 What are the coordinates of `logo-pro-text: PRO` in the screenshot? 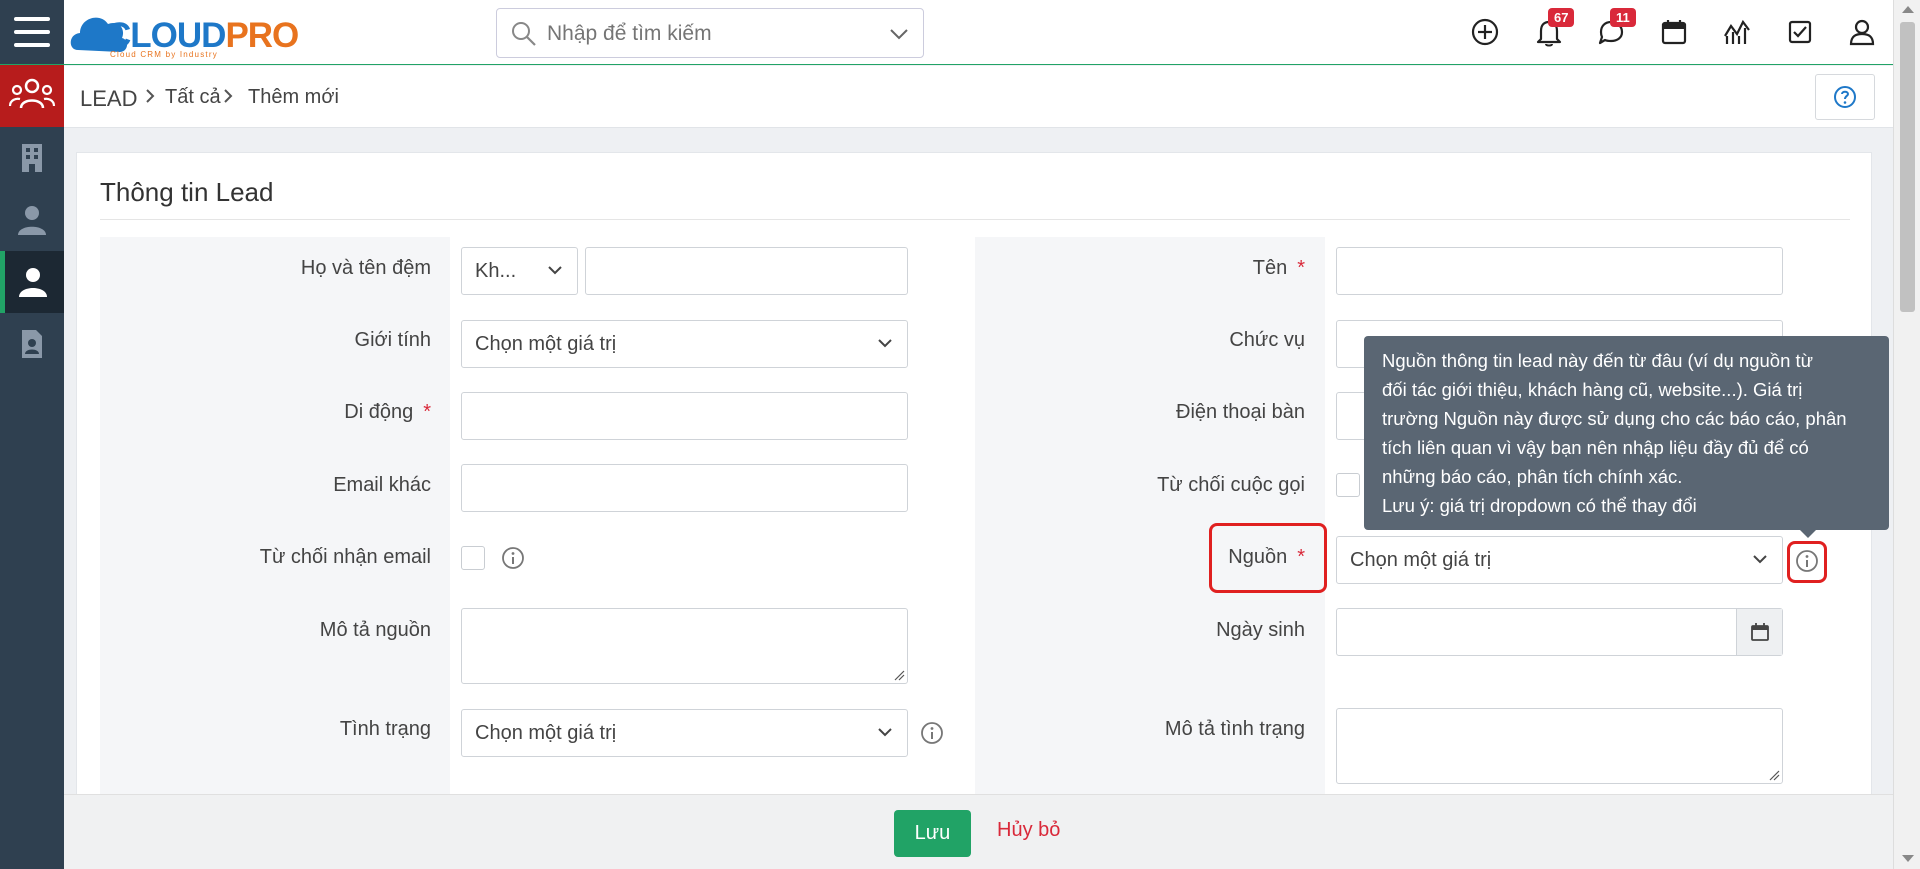 It's located at (262, 35).